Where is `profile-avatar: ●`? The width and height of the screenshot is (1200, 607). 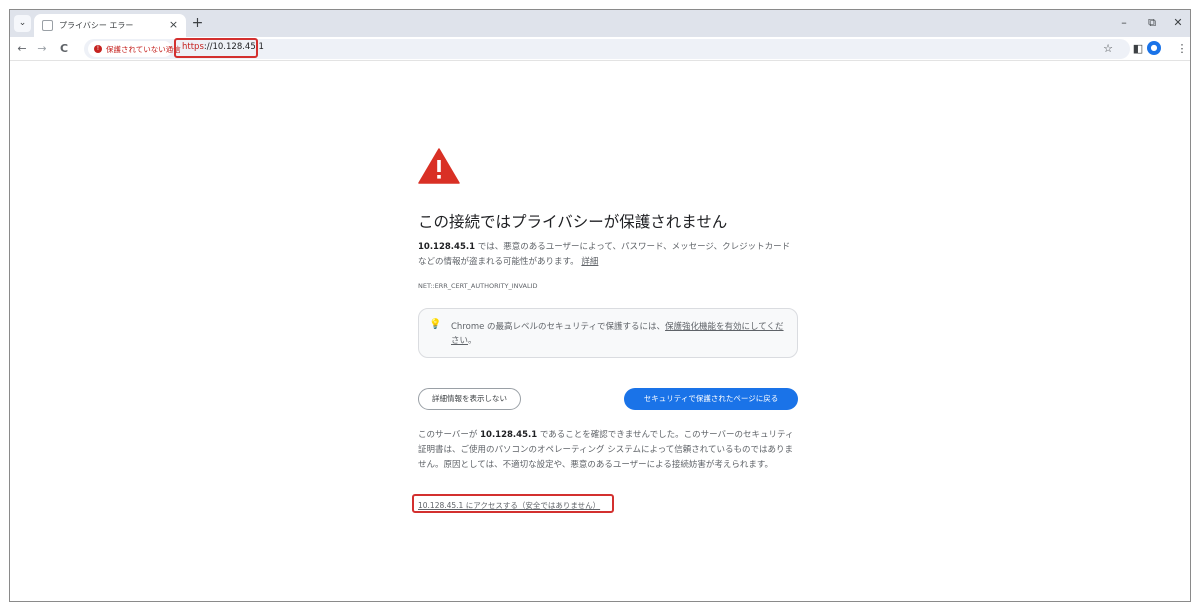
profile-avatar: ● is located at coordinates (1154, 48).